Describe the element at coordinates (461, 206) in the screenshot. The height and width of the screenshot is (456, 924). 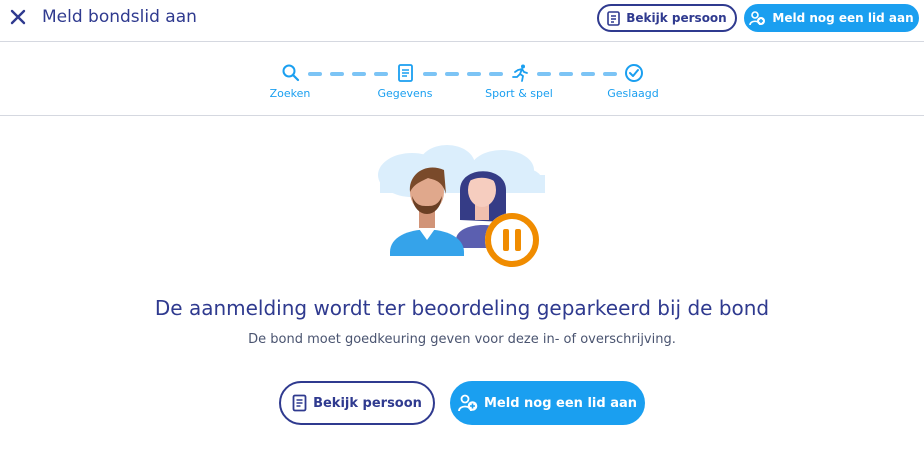
I see `parked-registration-illustration` at that location.